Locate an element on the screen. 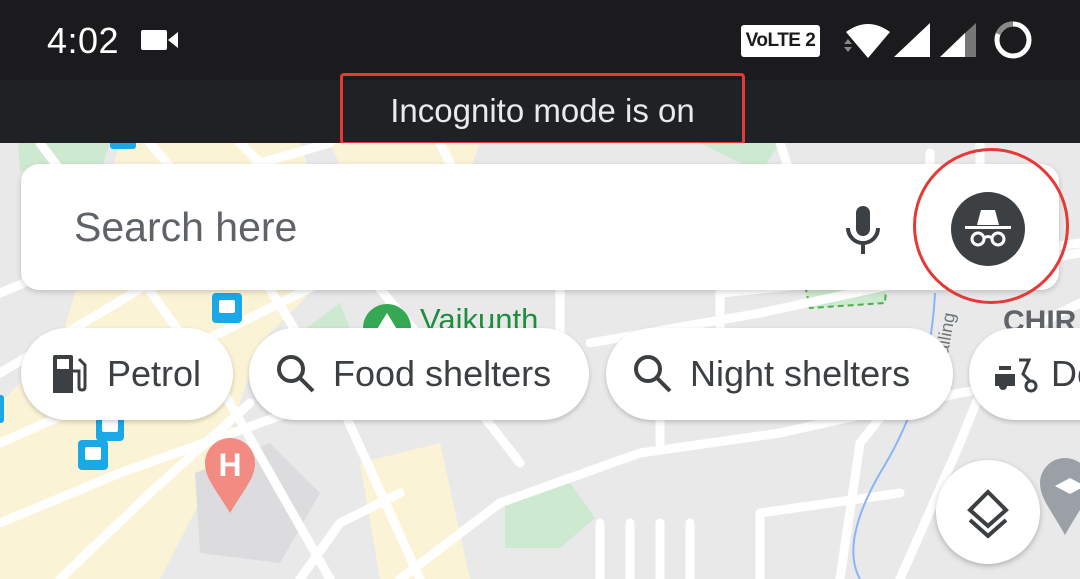 Image resolution: width=1080 pixels, height=579 pixels. signal-sim2-icon is located at coordinates (958, 40).